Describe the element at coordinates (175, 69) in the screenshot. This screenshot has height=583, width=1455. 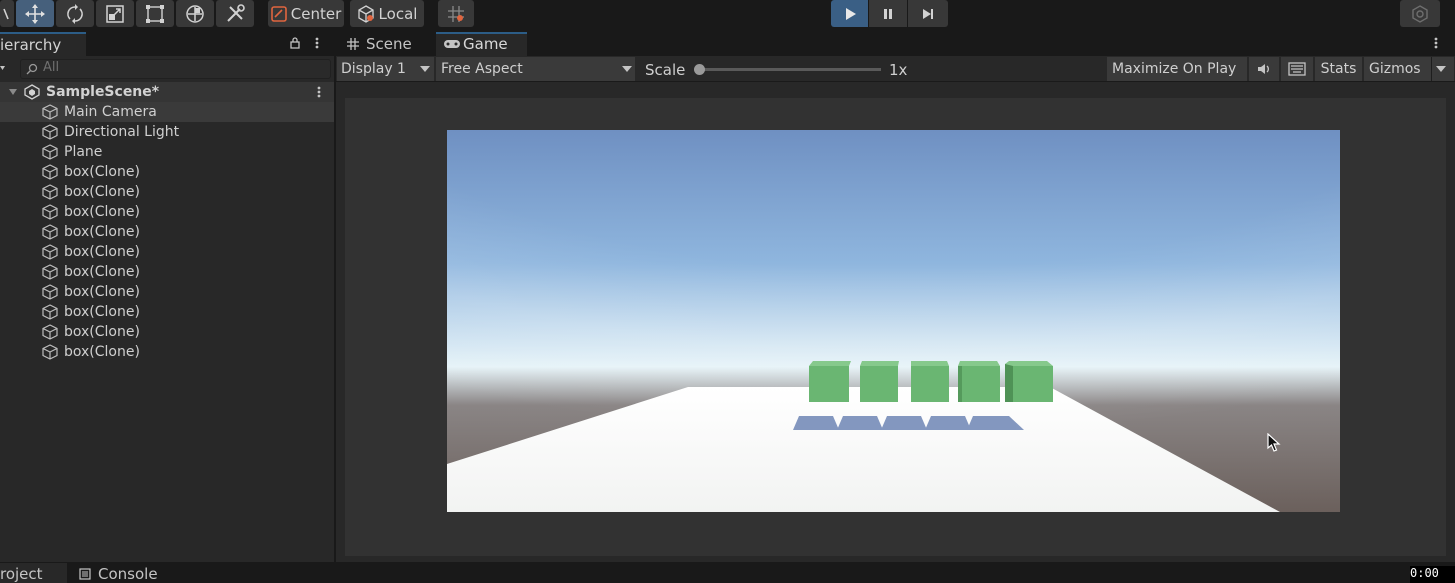
I see `hierarchy-search-input: All` at that location.